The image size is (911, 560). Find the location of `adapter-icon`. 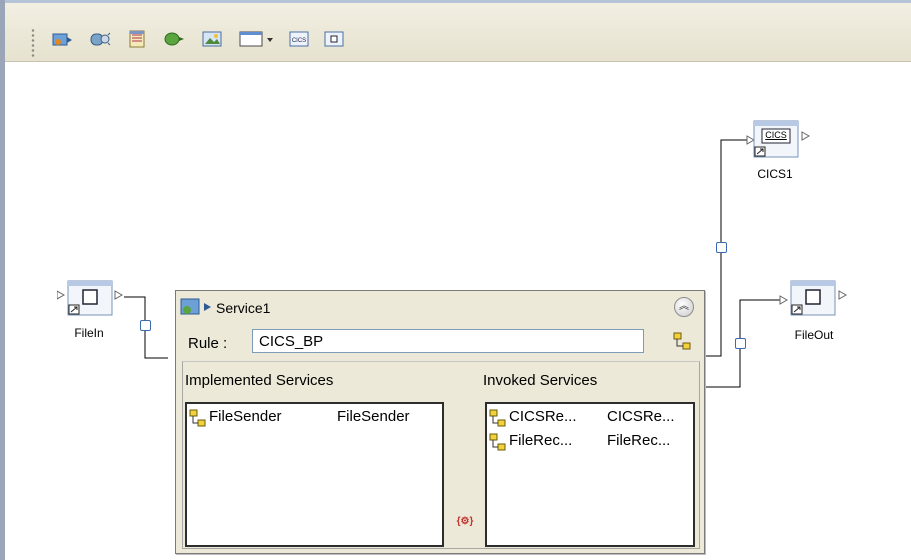

adapter-icon is located at coordinates (100, 39).